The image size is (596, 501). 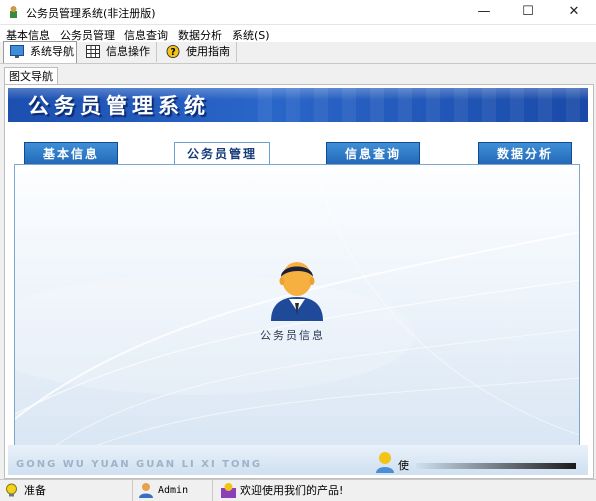 I want to click on status-user-section: Admin, so click(x=173, y=490).